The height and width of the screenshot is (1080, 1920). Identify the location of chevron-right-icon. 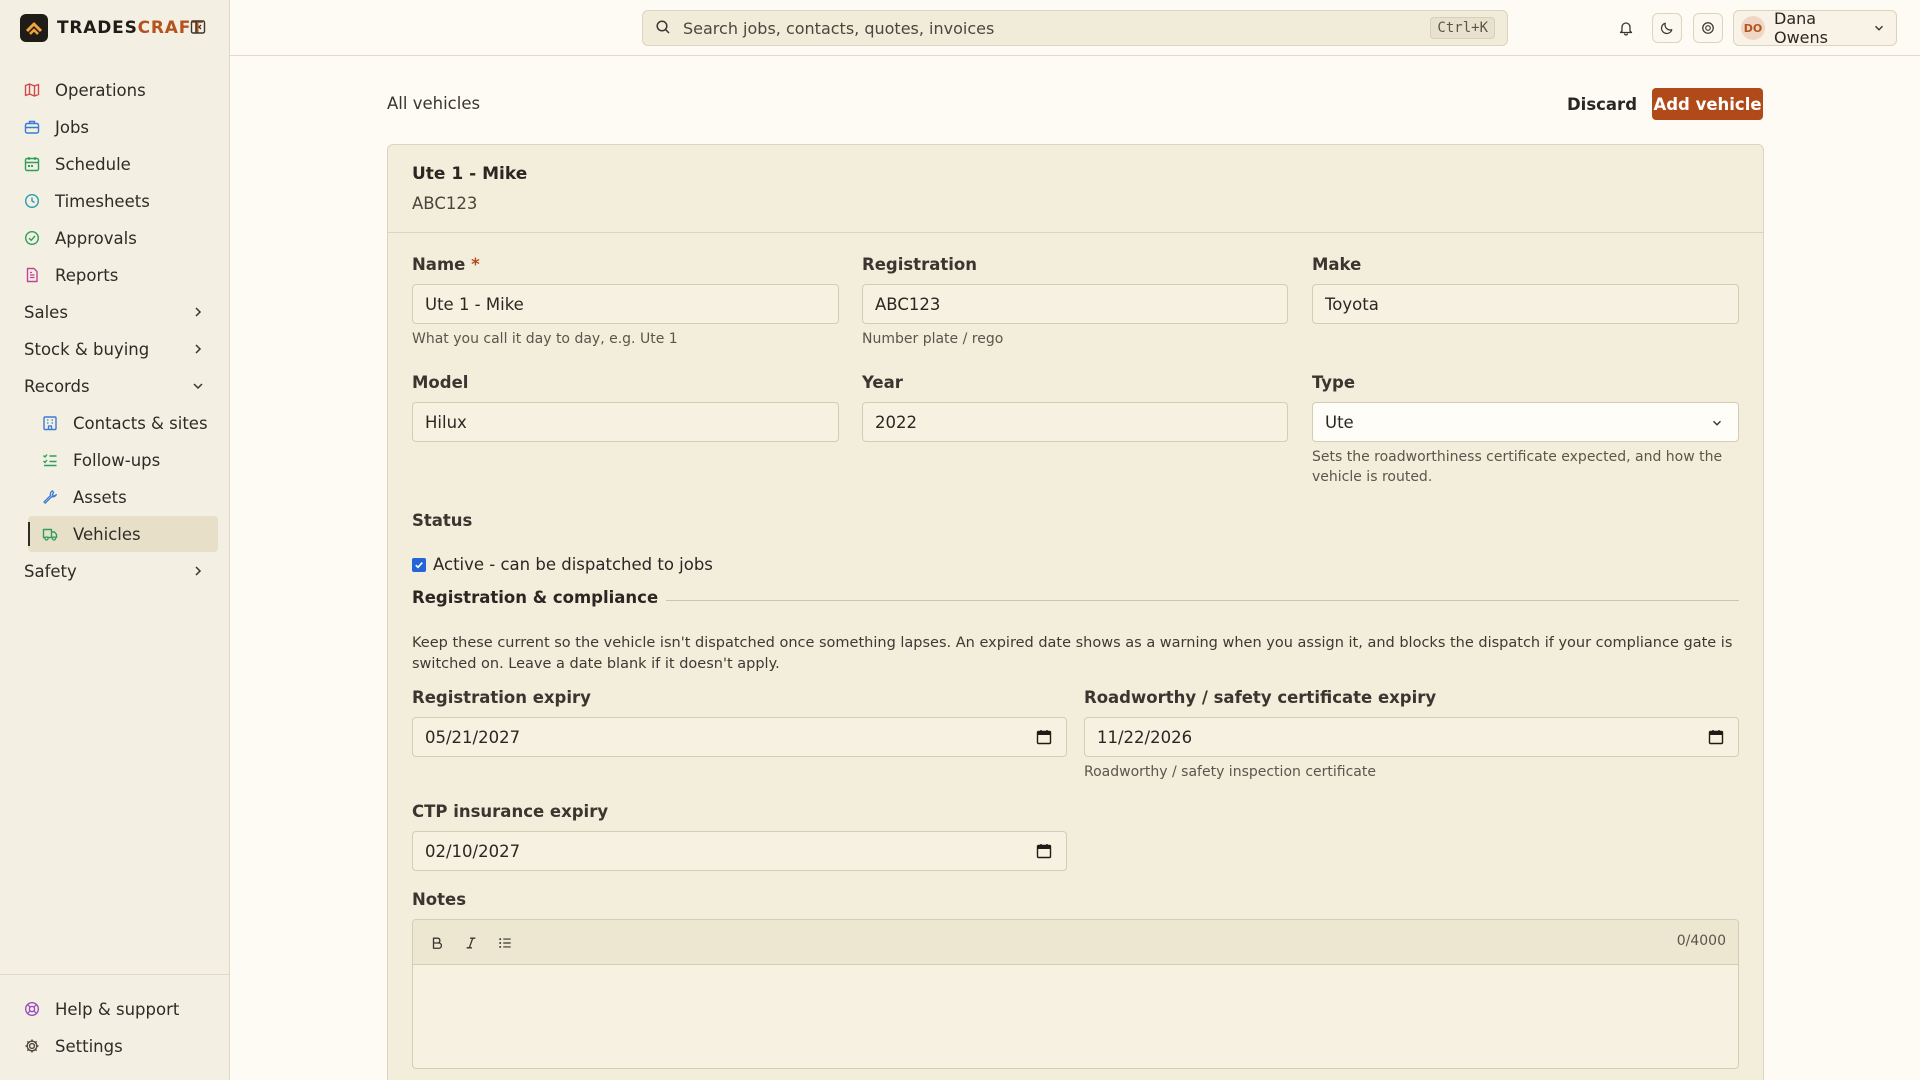
(198, 349).